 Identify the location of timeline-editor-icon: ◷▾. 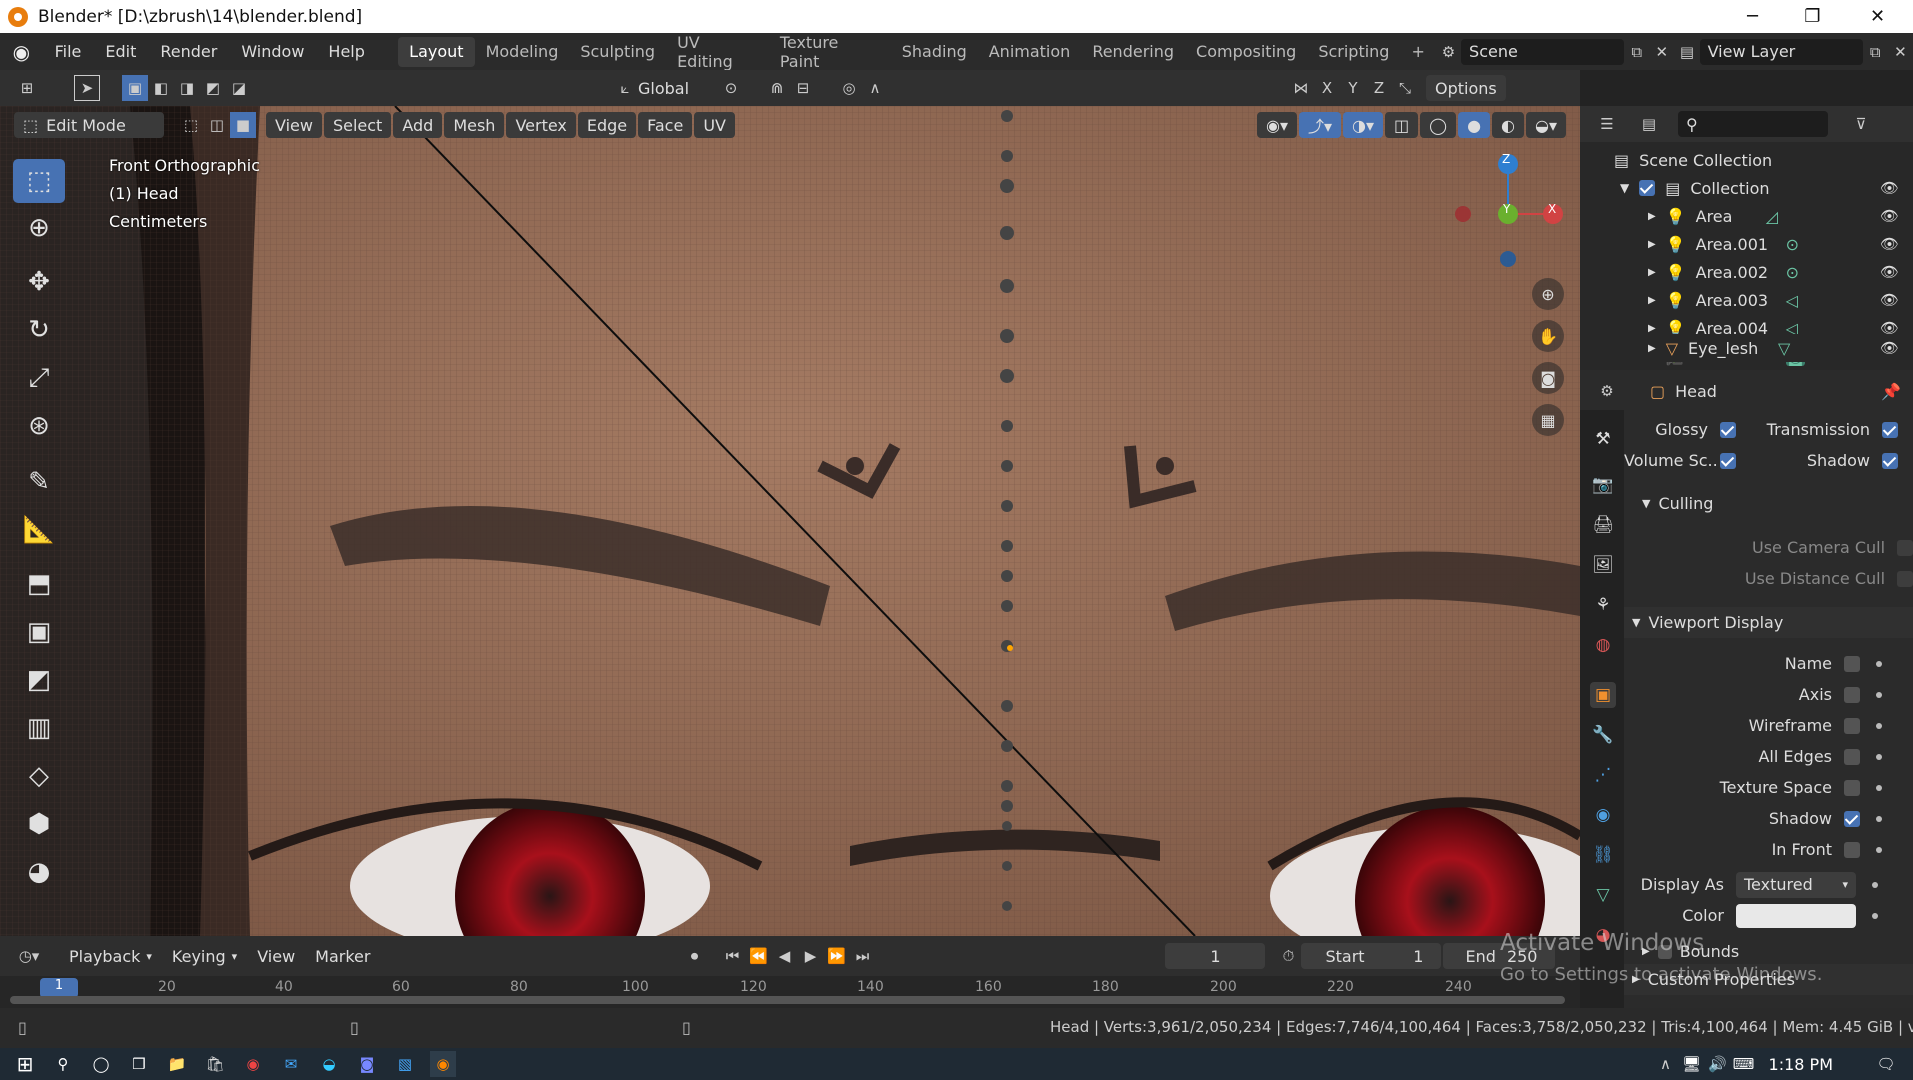
(29, 956).